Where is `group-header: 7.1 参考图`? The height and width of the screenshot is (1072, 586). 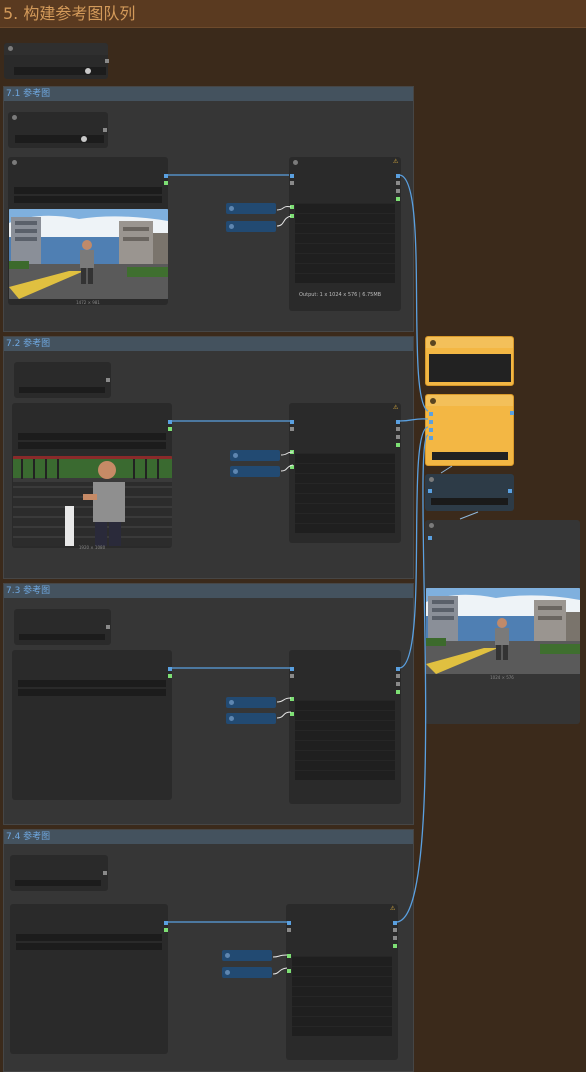
group-header: 7.1 参考图 is located at coordinates (208, 94).